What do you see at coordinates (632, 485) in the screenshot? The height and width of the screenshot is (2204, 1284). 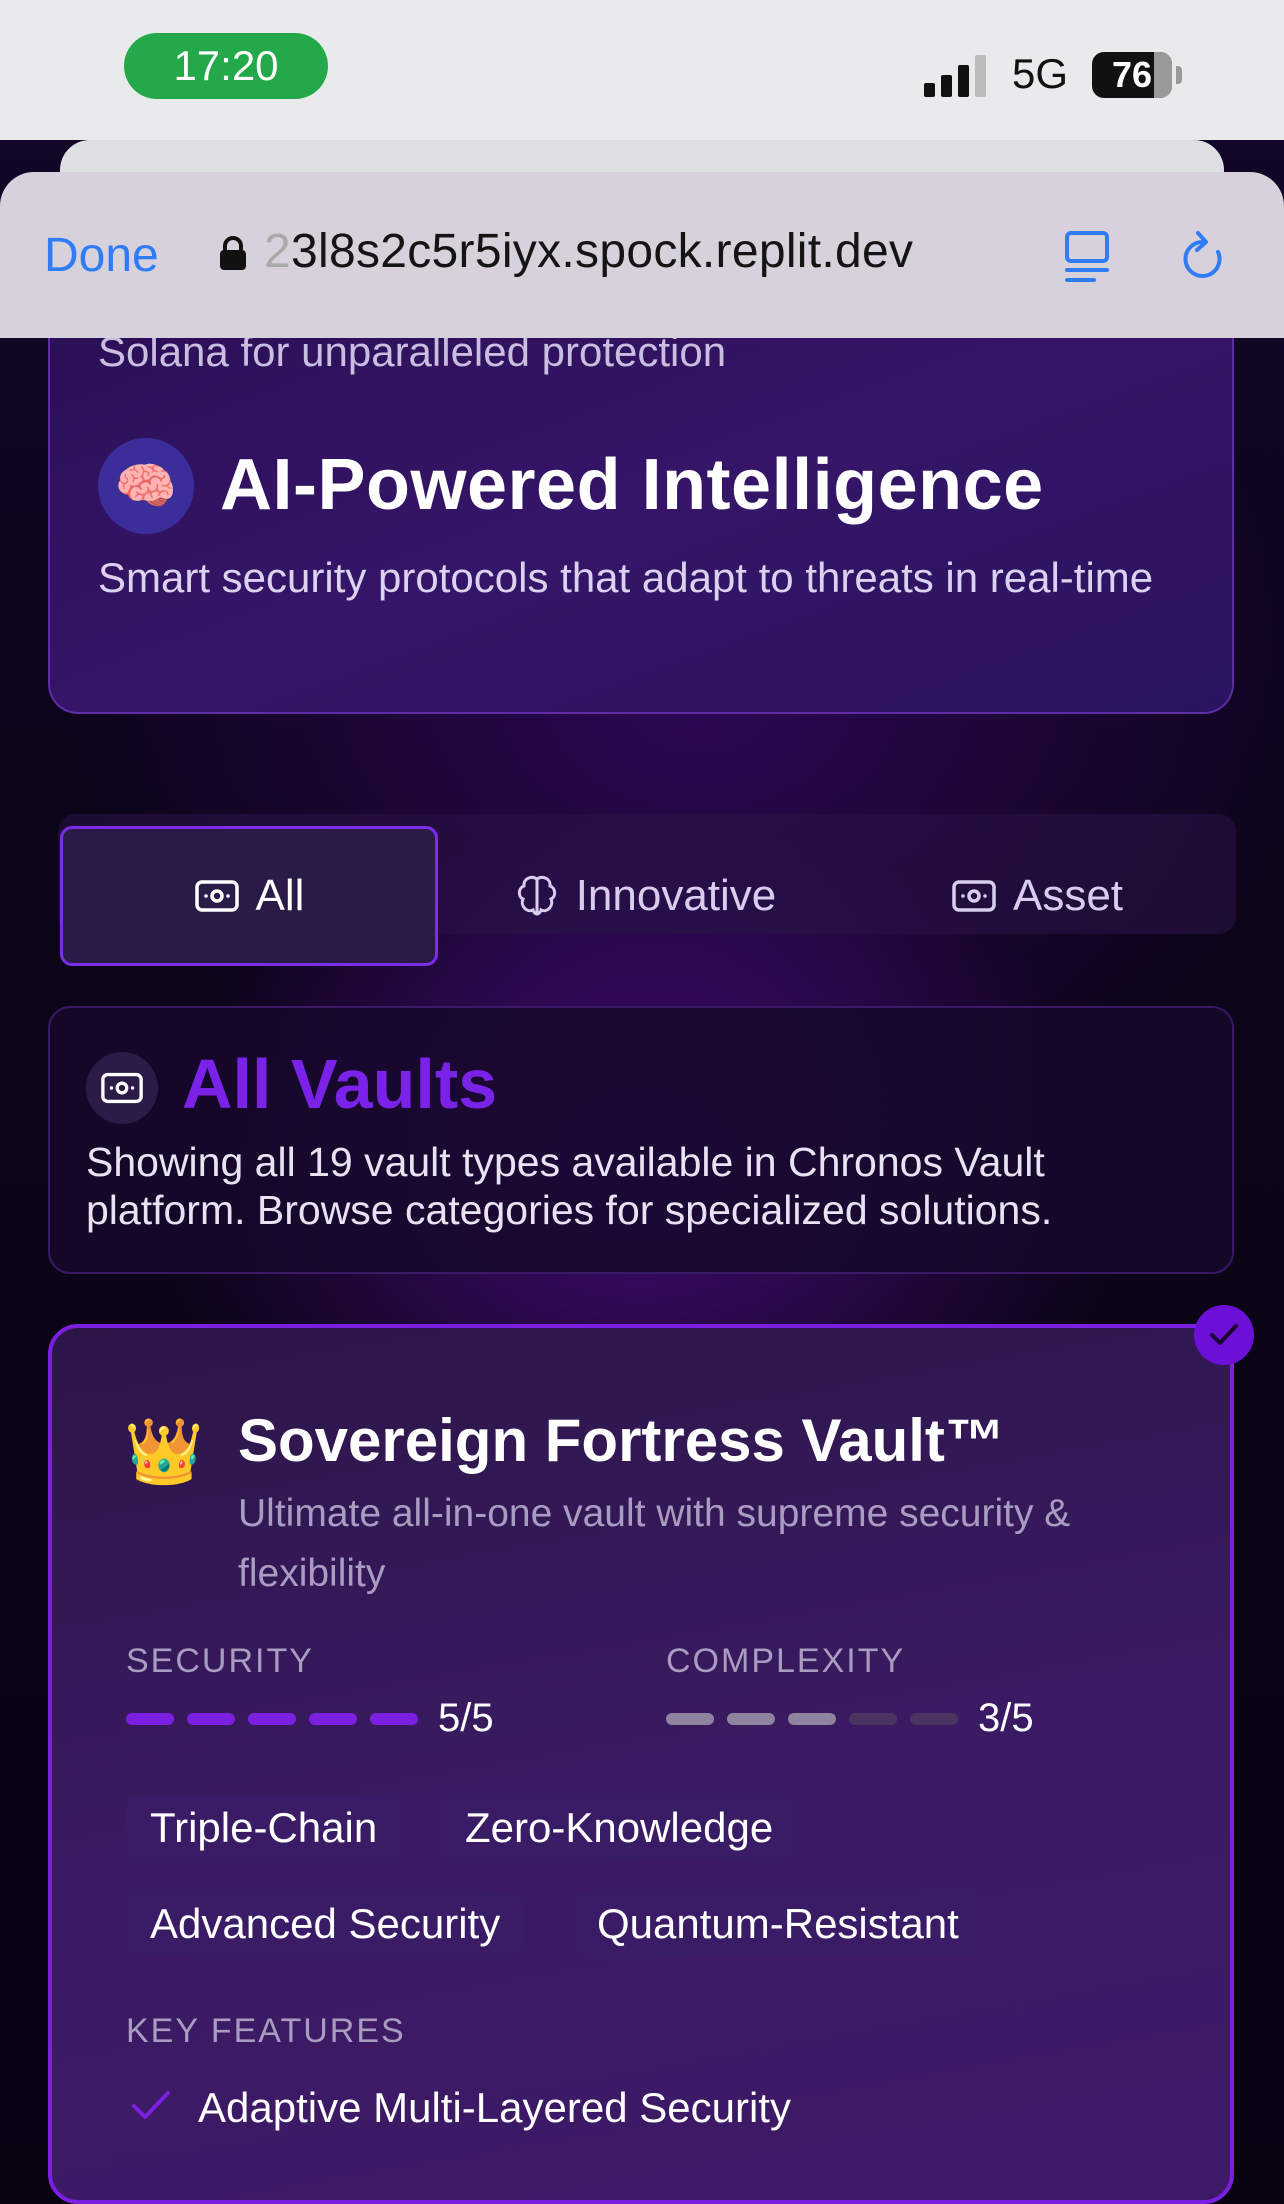 I see `feature-title: AI-Powered Intelligence` at bounding box center [632, 485].